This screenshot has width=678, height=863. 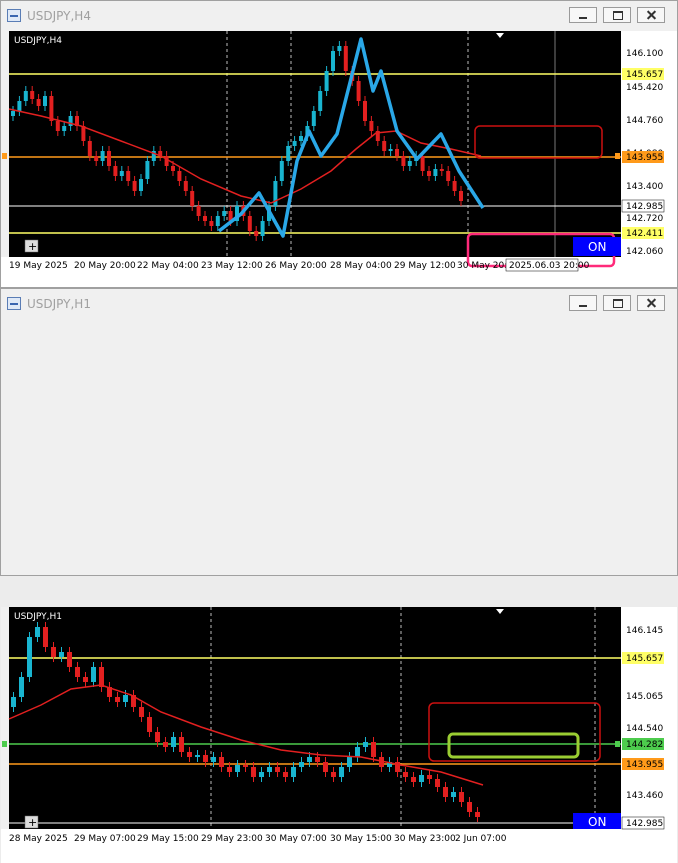 What do you see at coordinates (644, 729) in the screenshot?
I see `svg-text: 144.540` at bounding box center [644, 729].